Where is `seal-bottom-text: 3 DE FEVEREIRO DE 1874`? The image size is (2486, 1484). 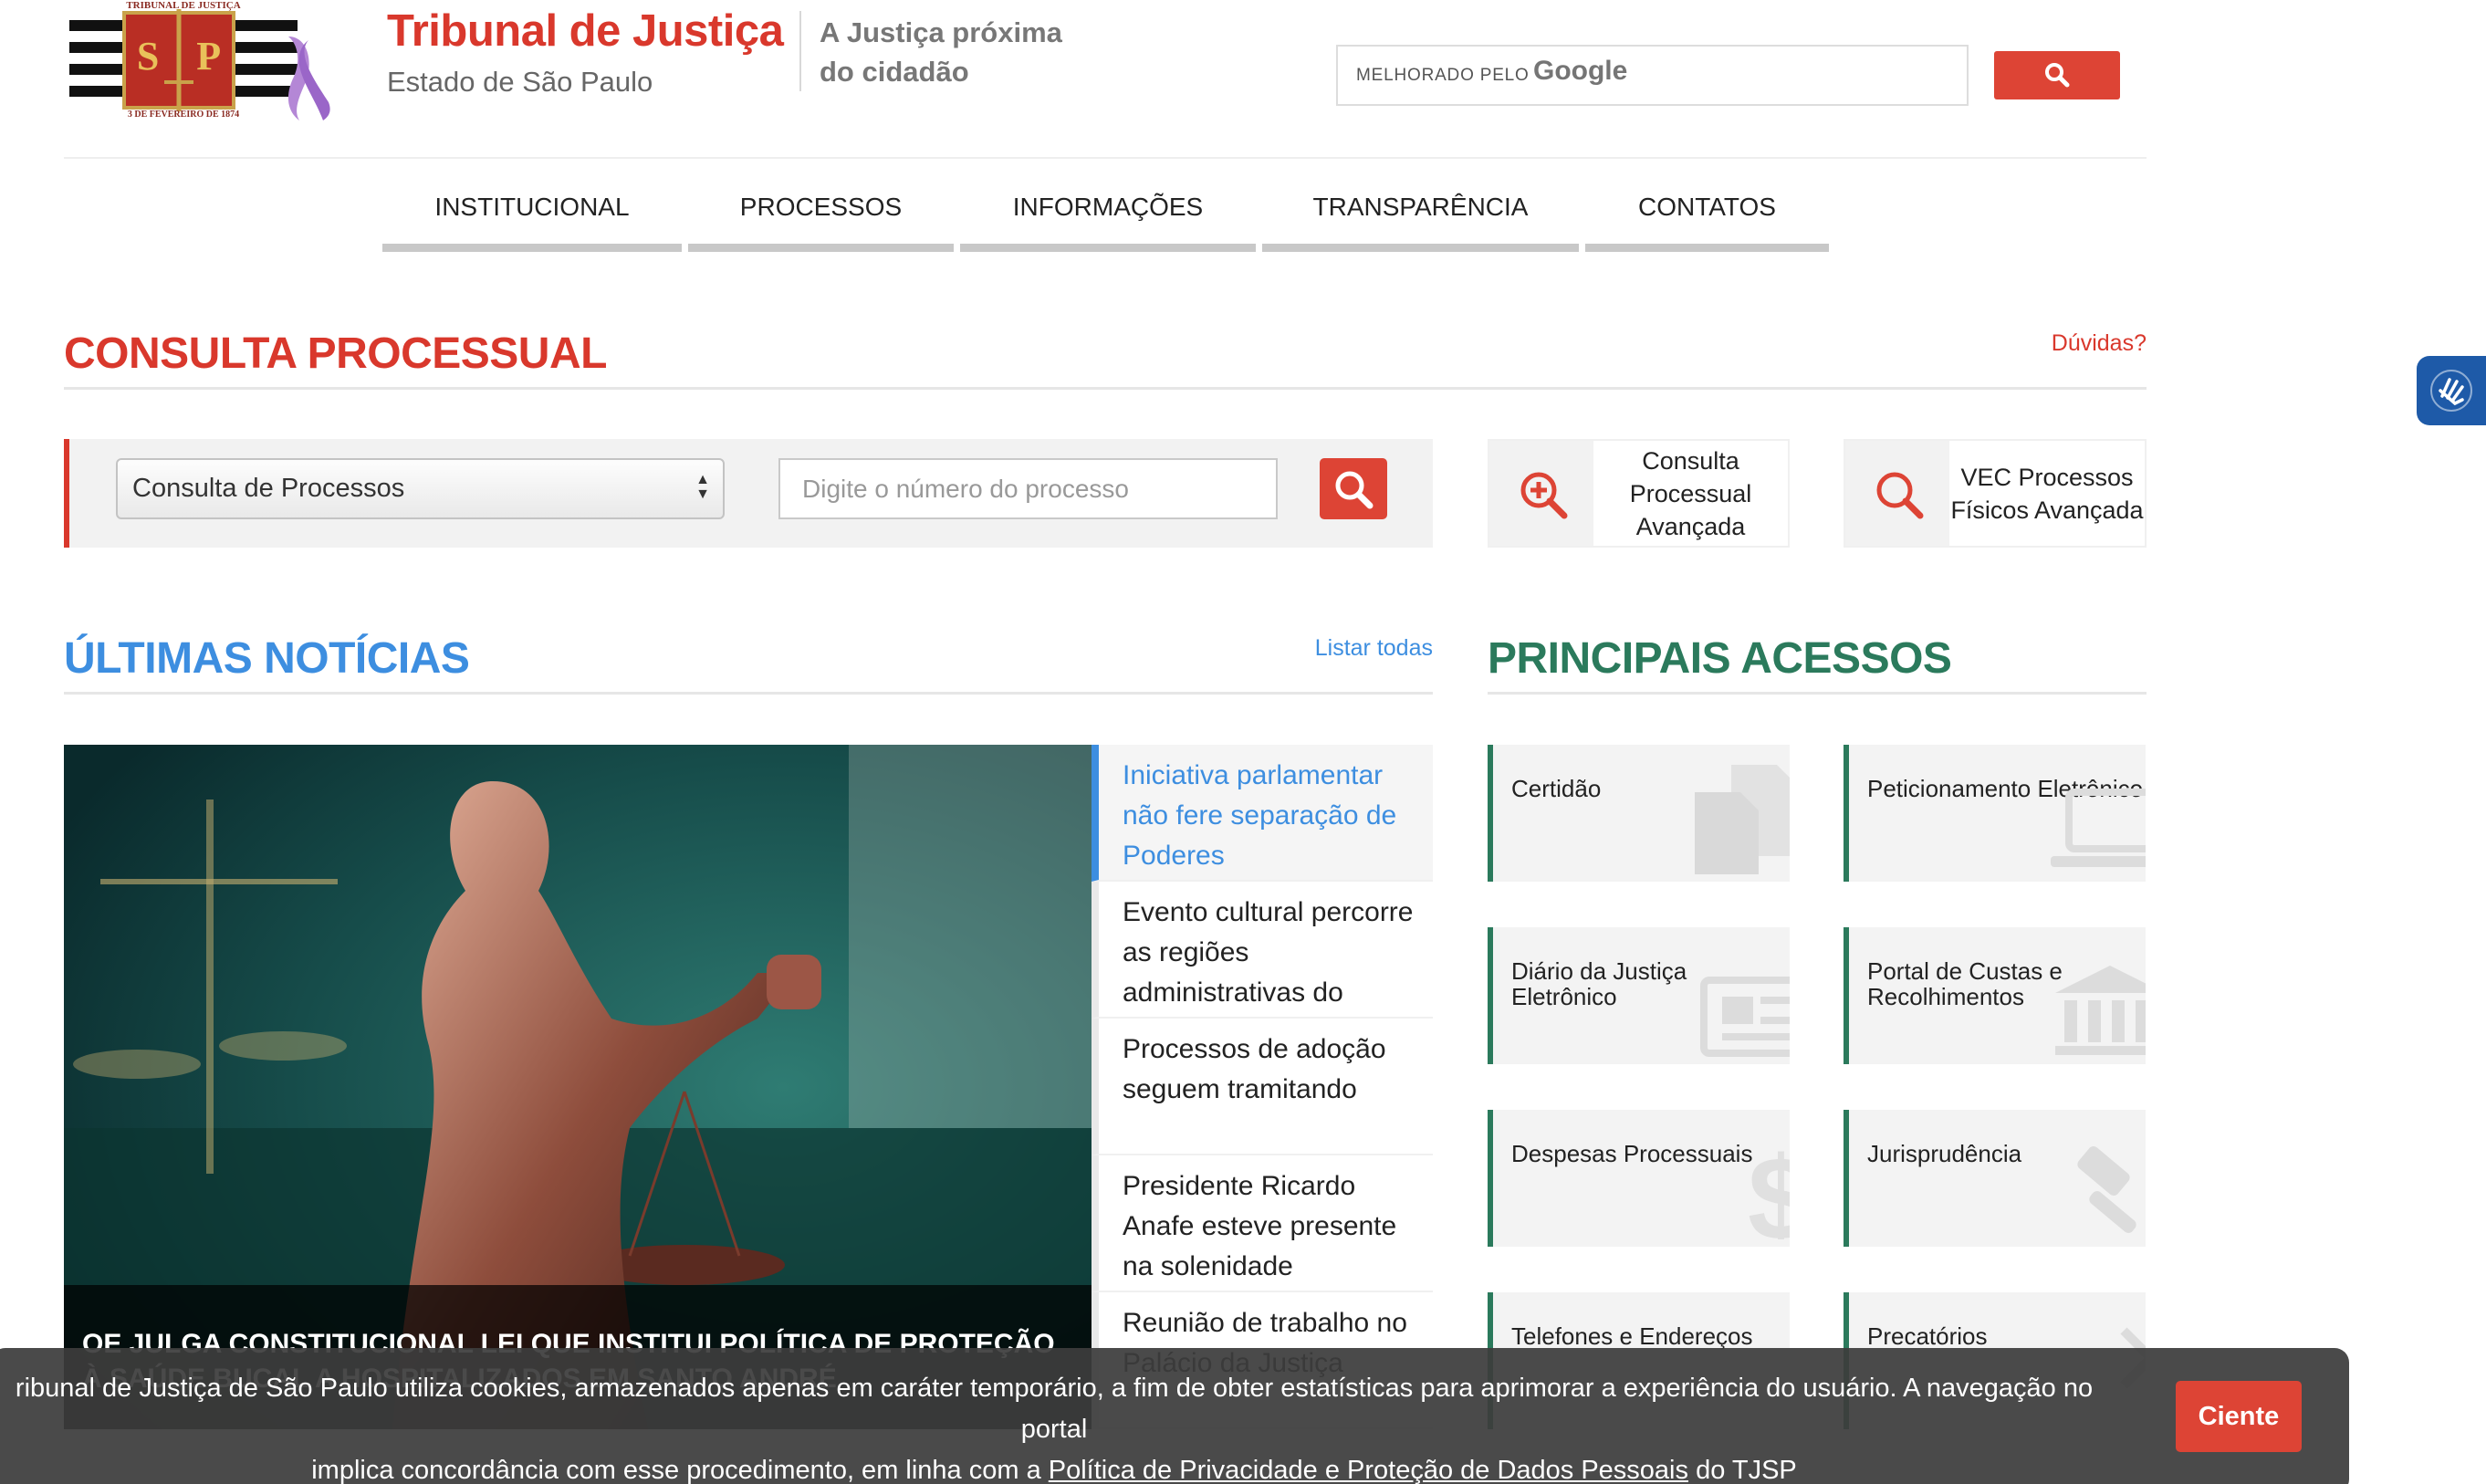 seal-bottom-text: 3 DE FEVEREIRO DE 1874 is located at coordinates (183, 115).